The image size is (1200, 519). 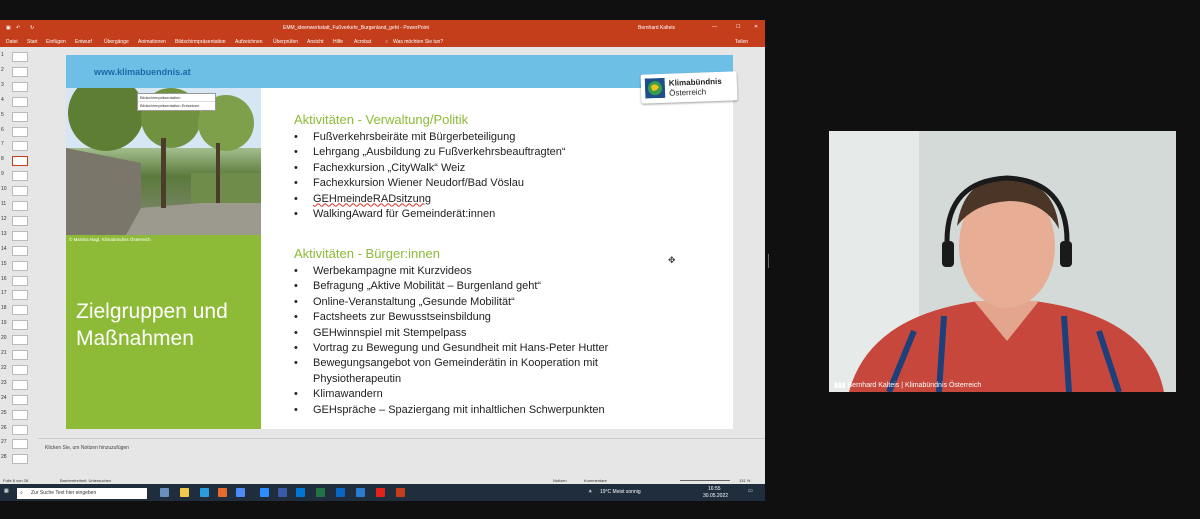 What do you see at coordinates (430, 184) in the screenshot?
I see `list-item: Fachexkursion Wiener Neudorf/Bad Vöslau` at bounding box center [430, 184].